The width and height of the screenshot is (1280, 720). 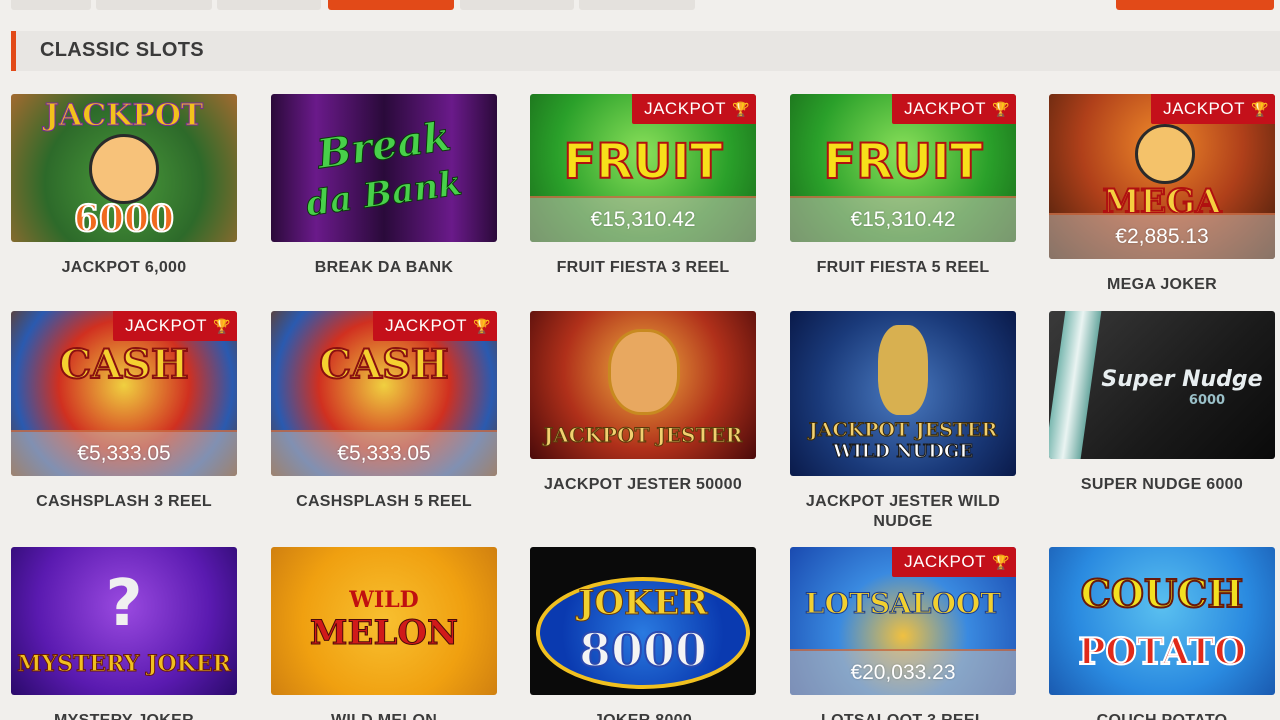 What do you see at coordinates (1162, 715) in the screenshot?
I see `game-title: COUCH POTATO` at bounding box center [1162, 715].